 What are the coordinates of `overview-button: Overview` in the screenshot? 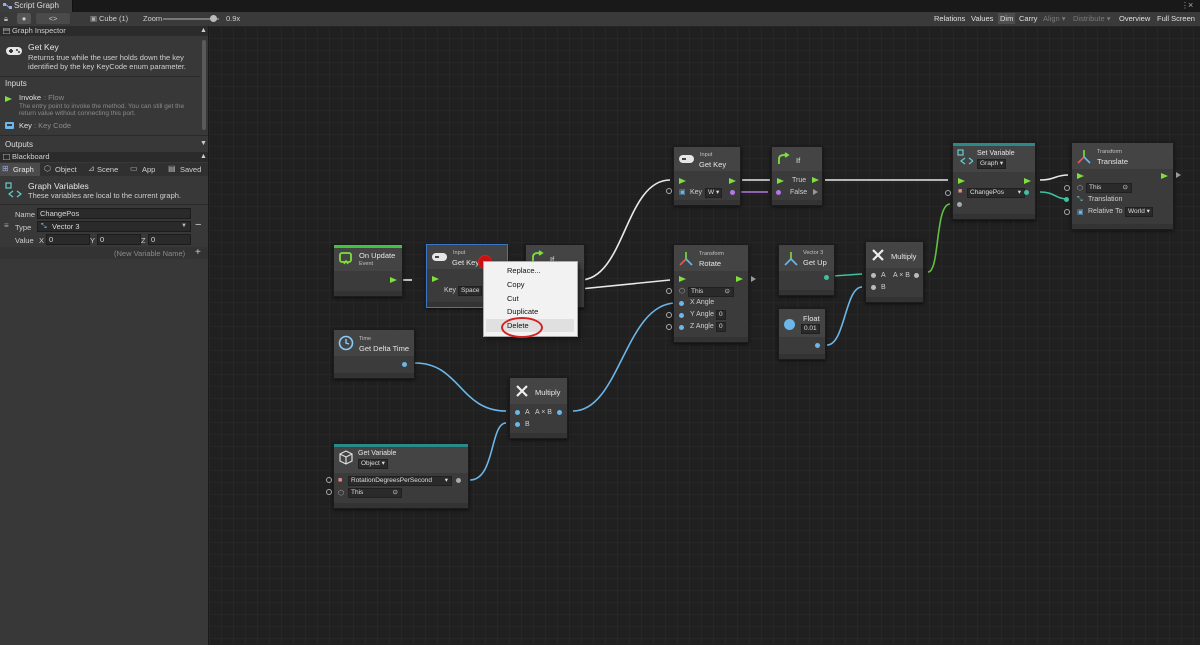 It's located at (1134, 18).